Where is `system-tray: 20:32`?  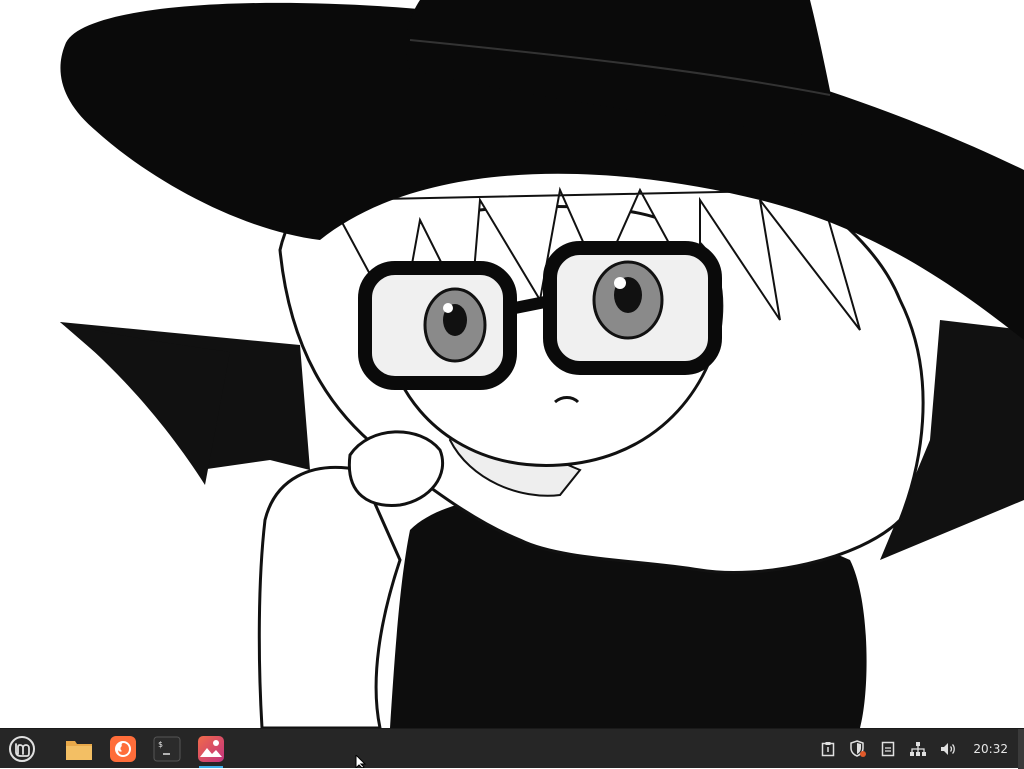
system-tray: 20:32 is located at coordinates (917, 749).